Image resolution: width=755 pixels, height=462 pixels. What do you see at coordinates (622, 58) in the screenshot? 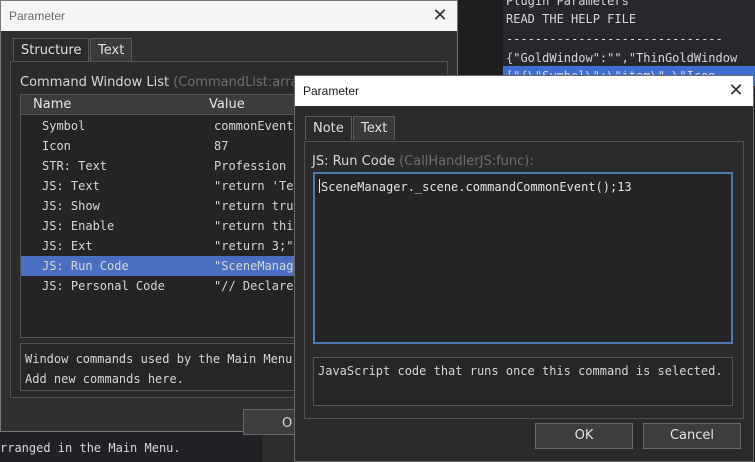
I see `background-line: {"GoldWindow":"","ThinGoldWindow` at bounding box center [622, 58].